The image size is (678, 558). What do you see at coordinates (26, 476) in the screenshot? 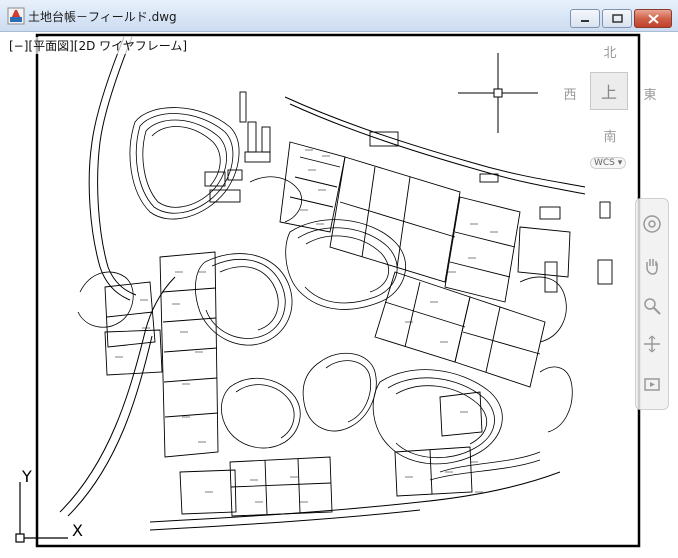
I see `ucs-y-label: Y` at bounding box center [26, 476].